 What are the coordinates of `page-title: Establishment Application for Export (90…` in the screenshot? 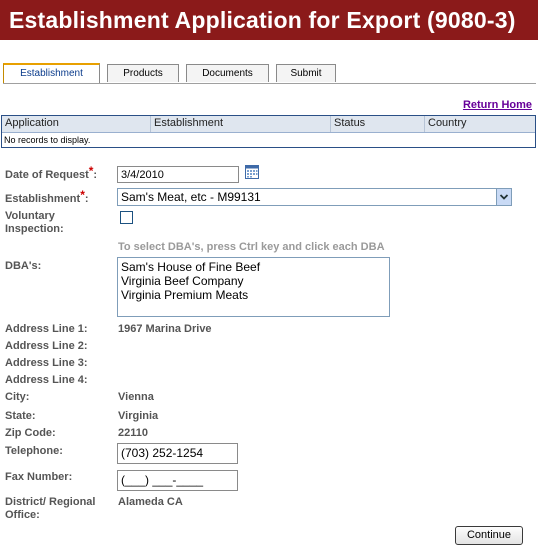 It's located at (269, 20).